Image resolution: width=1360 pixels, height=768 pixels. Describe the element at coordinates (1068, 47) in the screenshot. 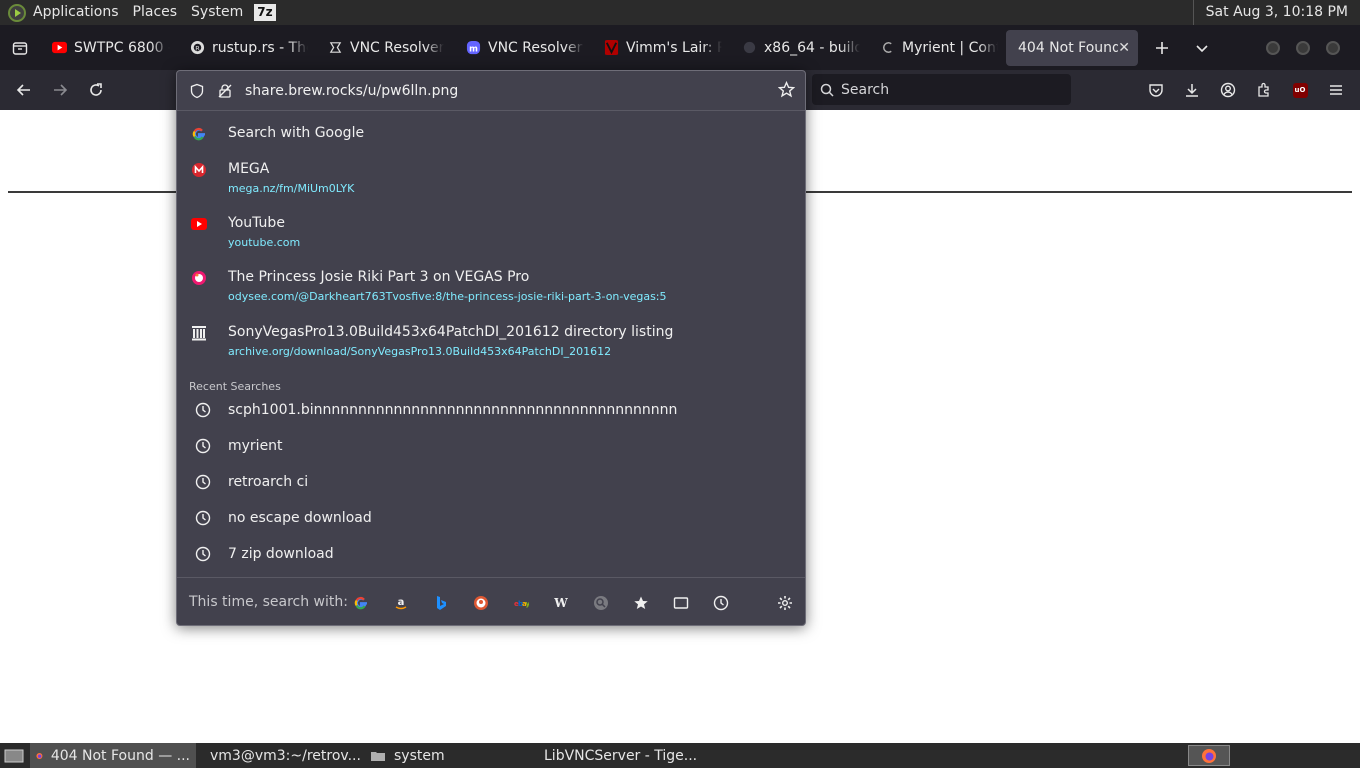

I see `tab-title: 404 Not Found` at that location.